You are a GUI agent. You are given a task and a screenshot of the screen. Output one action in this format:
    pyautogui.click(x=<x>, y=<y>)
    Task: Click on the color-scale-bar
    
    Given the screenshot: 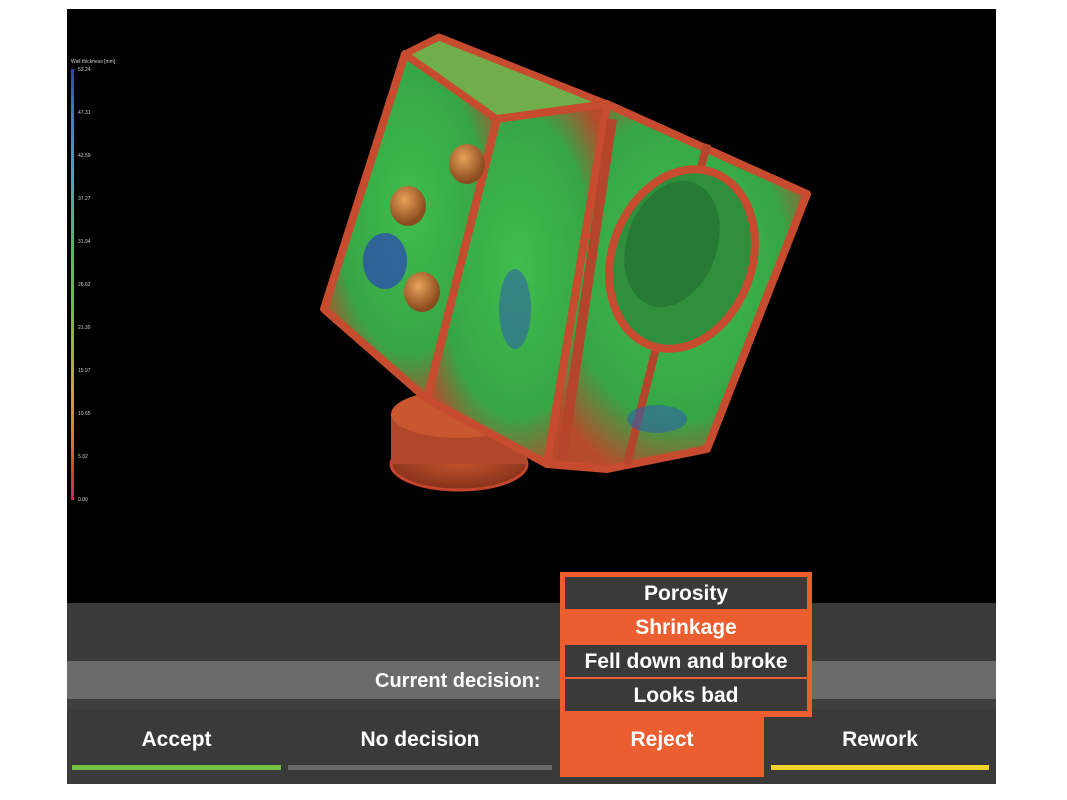 What is the action you would take?
    pyautogui.click(x=72, y=284)
    